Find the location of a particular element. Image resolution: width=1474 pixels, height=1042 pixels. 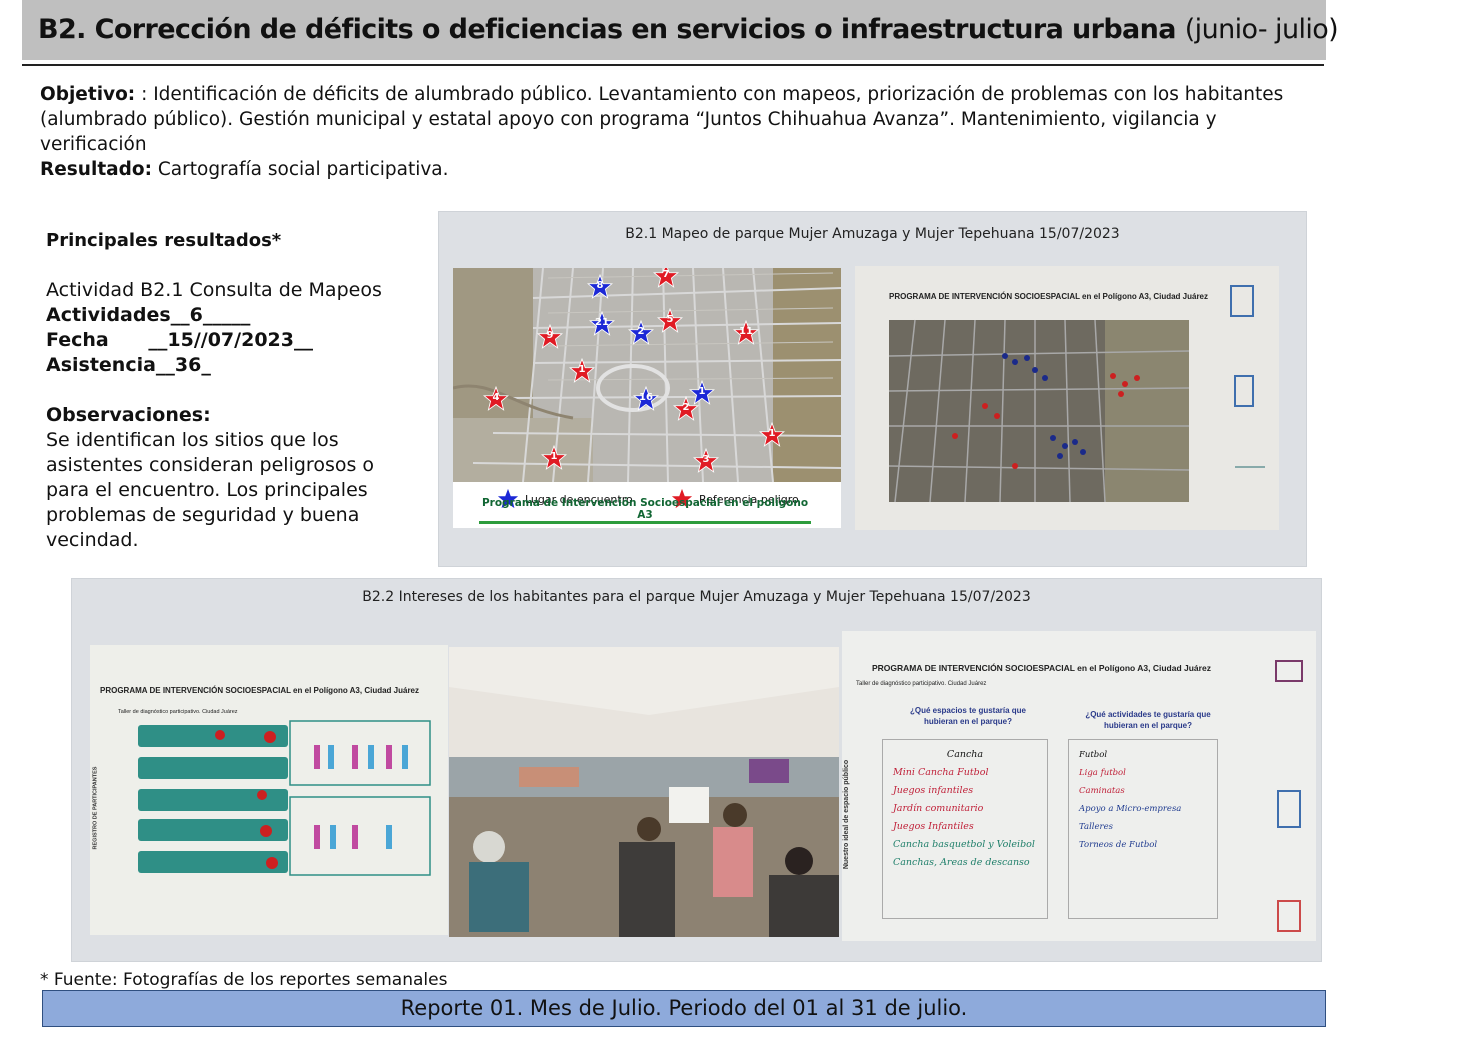

red-star-label: 2 is located at coordinates (686, 407).